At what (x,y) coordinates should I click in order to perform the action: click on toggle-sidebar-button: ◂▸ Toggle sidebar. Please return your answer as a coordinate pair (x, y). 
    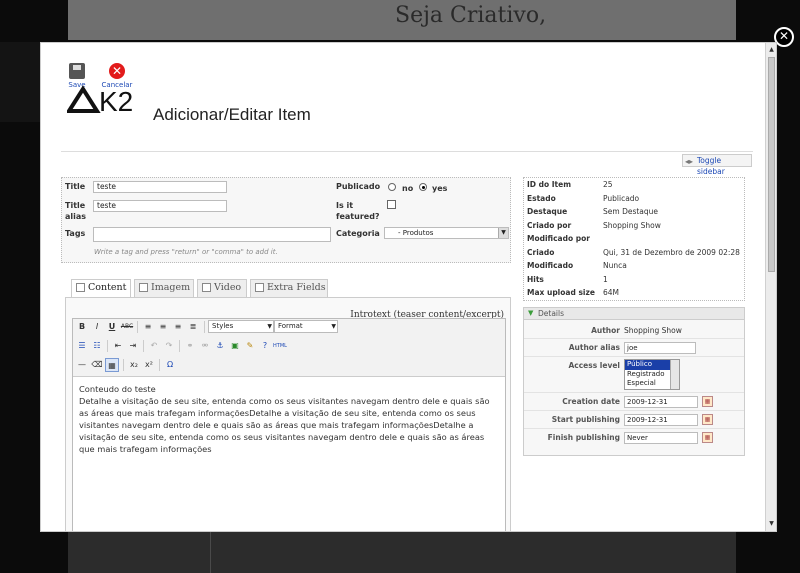
    Looking at the image, I should click on (717, 165).